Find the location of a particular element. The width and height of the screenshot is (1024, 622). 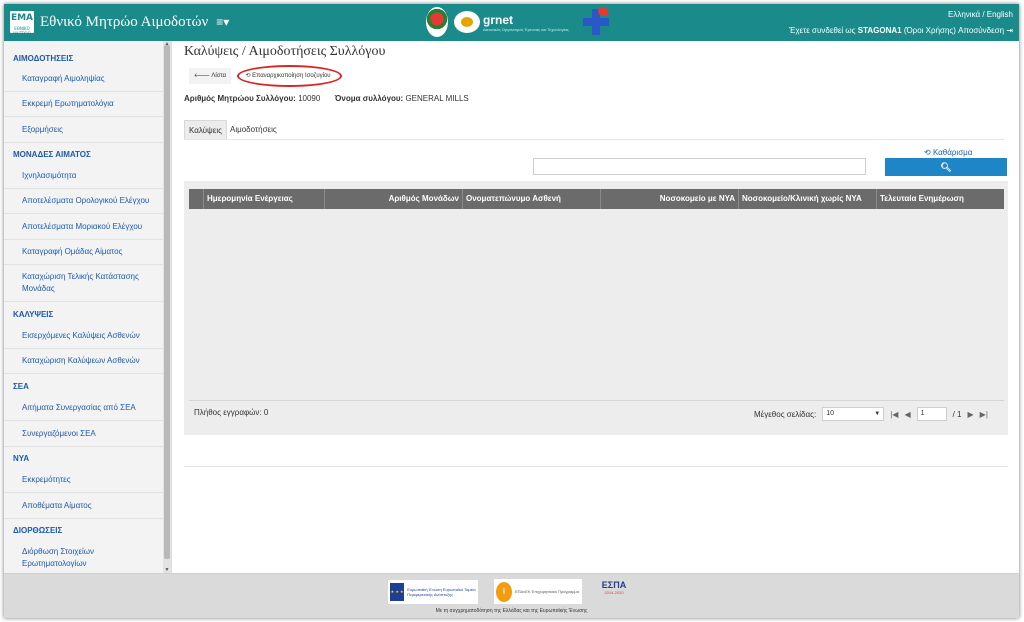

undo-icon: ⟲ is located at coordinates (927, 152).